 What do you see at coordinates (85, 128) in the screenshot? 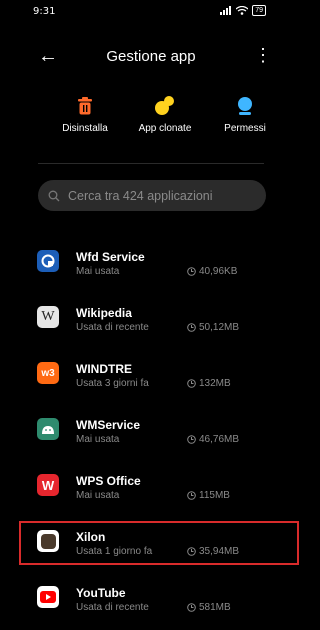
I see `uninstall-label: Disinstalla` at bounding box center [85, 128].